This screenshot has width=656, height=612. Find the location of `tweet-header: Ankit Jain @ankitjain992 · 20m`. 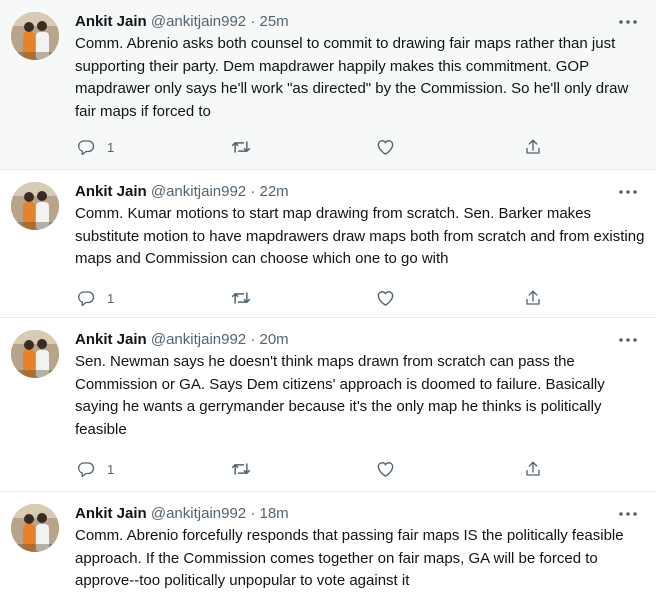

tweet-header: Ankit Jain @ankitjain992 · 20m is located at coordinates (345, 340).